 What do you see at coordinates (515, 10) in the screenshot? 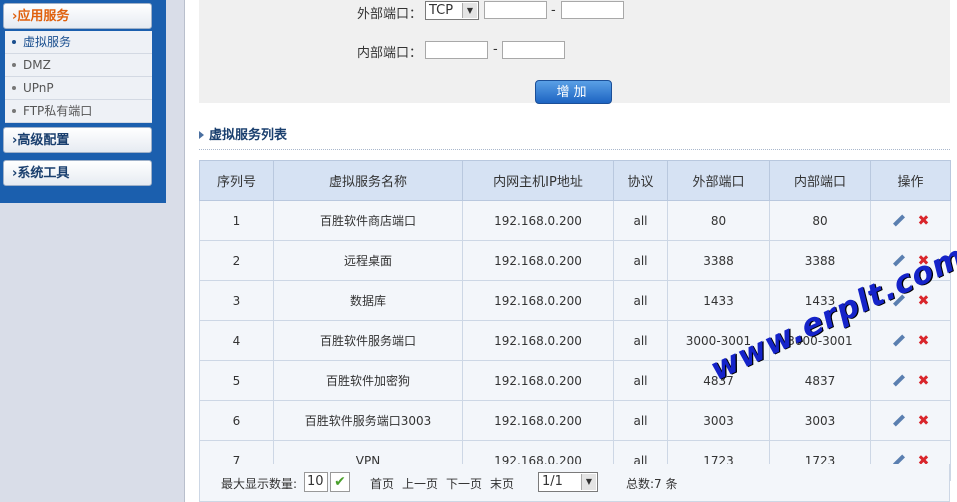
I see `external-port-start-input` at bounding box center [515, 10].